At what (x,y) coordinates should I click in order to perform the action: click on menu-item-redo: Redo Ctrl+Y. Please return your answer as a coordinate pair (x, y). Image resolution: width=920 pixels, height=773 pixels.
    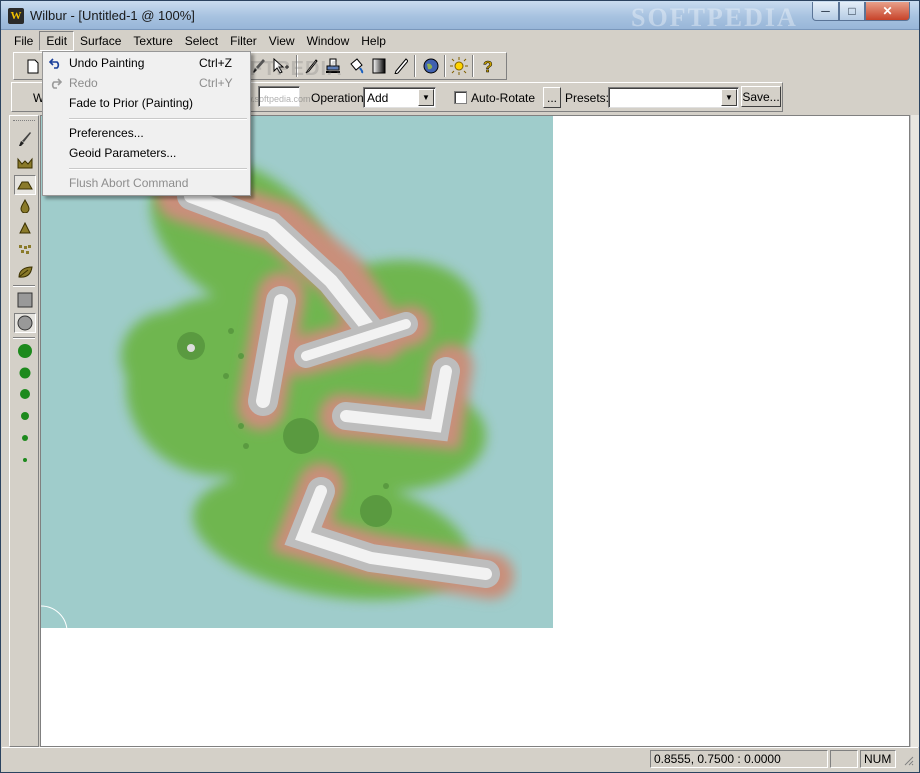
    Looking at the image, I should click on (146, 83).